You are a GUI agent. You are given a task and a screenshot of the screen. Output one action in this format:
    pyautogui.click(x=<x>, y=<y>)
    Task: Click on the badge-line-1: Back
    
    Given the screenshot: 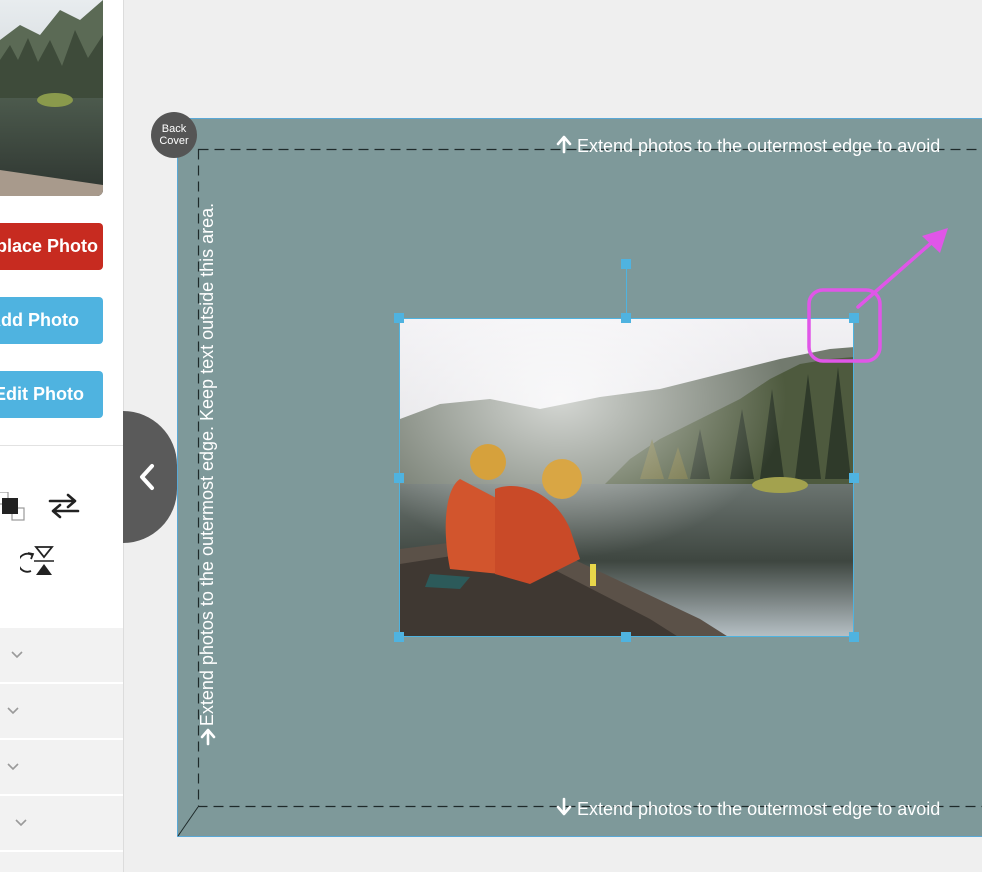 What is the action you would take?
    pyautogui.click(x=174, y=129)
    